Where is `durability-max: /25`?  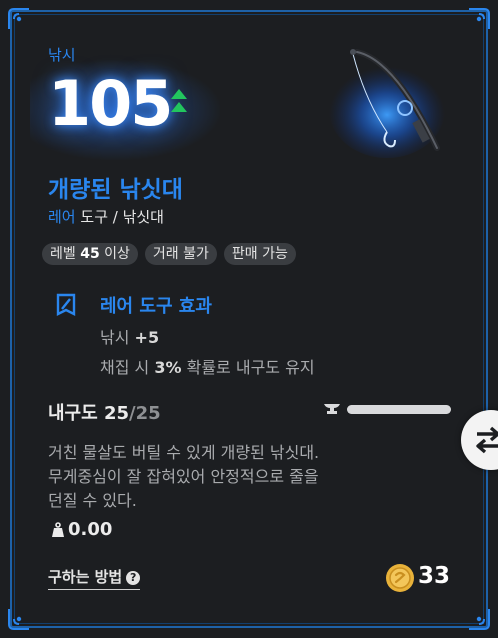
durability-max: /25 is located at coordinates (145, 413).